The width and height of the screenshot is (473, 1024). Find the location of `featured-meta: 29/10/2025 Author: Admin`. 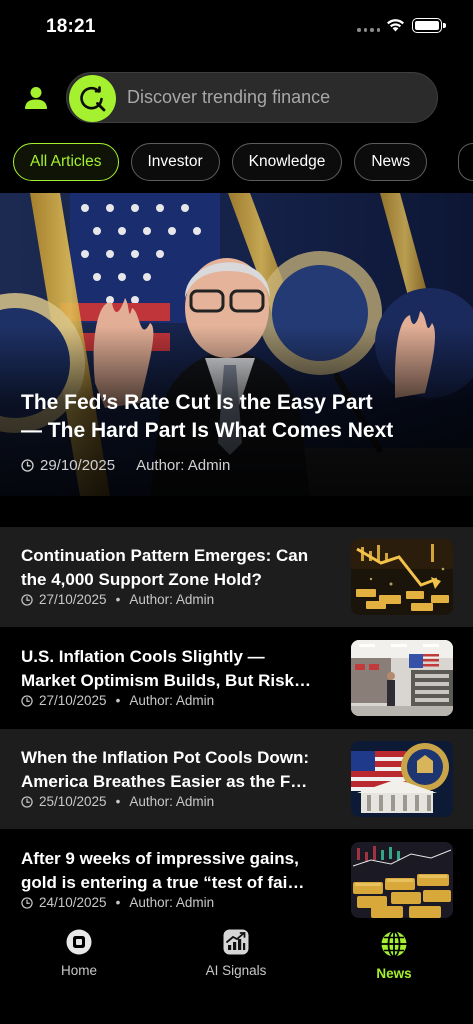

featured-meta: 29/10/2025 Author: Admin is located at coordinates (125, 465).